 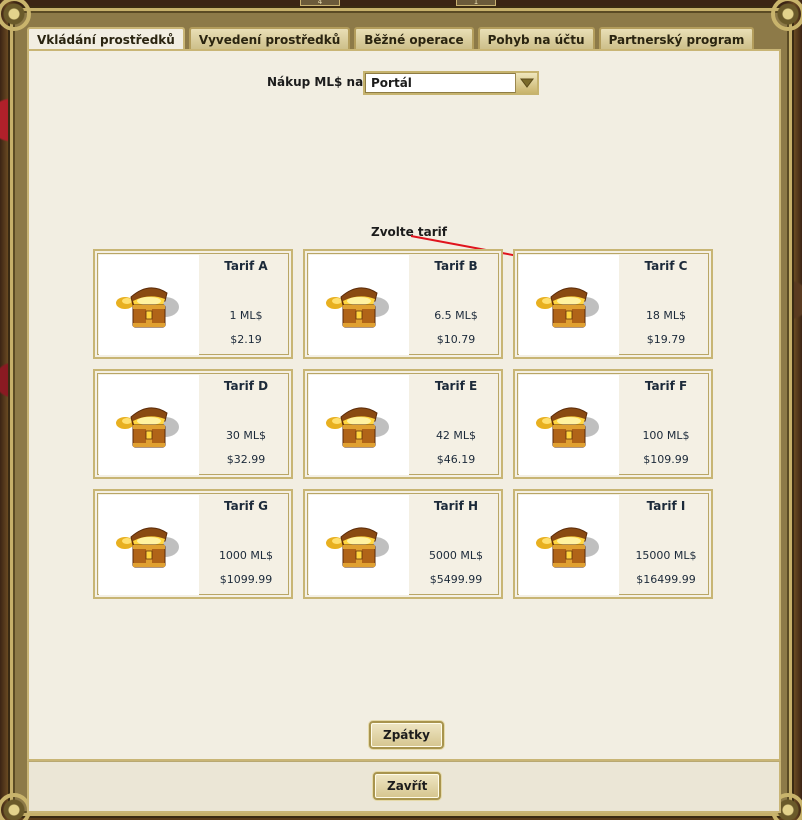 I want to click on tariff-card-f: Tarif F 100 ML$ $109.99, so click(x=613, y=424).